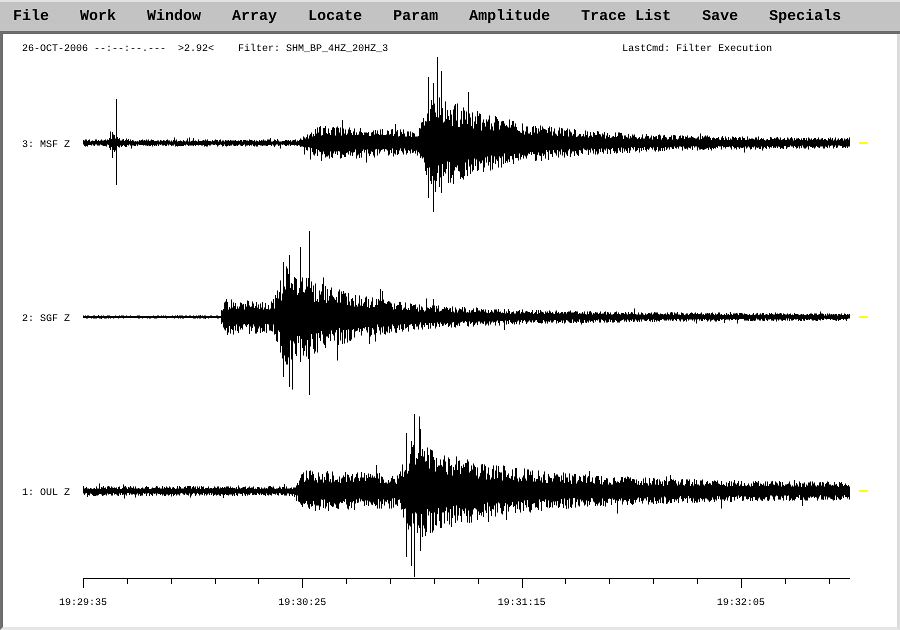 The height and width of the screenshot is (630, 900). I want to click on menu-item: Specials, so click(805, 17).